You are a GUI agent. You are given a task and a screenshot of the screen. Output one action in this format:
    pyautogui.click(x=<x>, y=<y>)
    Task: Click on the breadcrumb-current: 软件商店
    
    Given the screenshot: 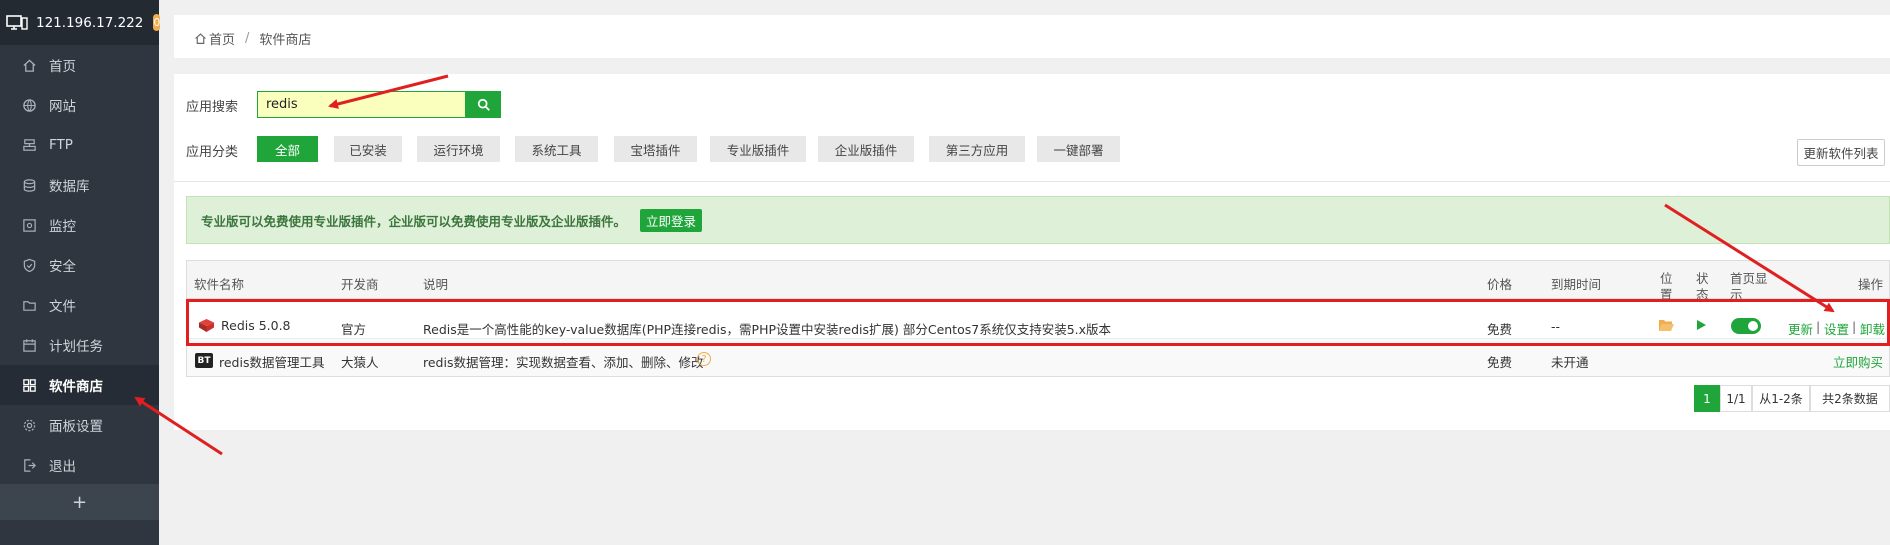 What is the action you would take?
    pyautogui.click(x=285, y=40)
    